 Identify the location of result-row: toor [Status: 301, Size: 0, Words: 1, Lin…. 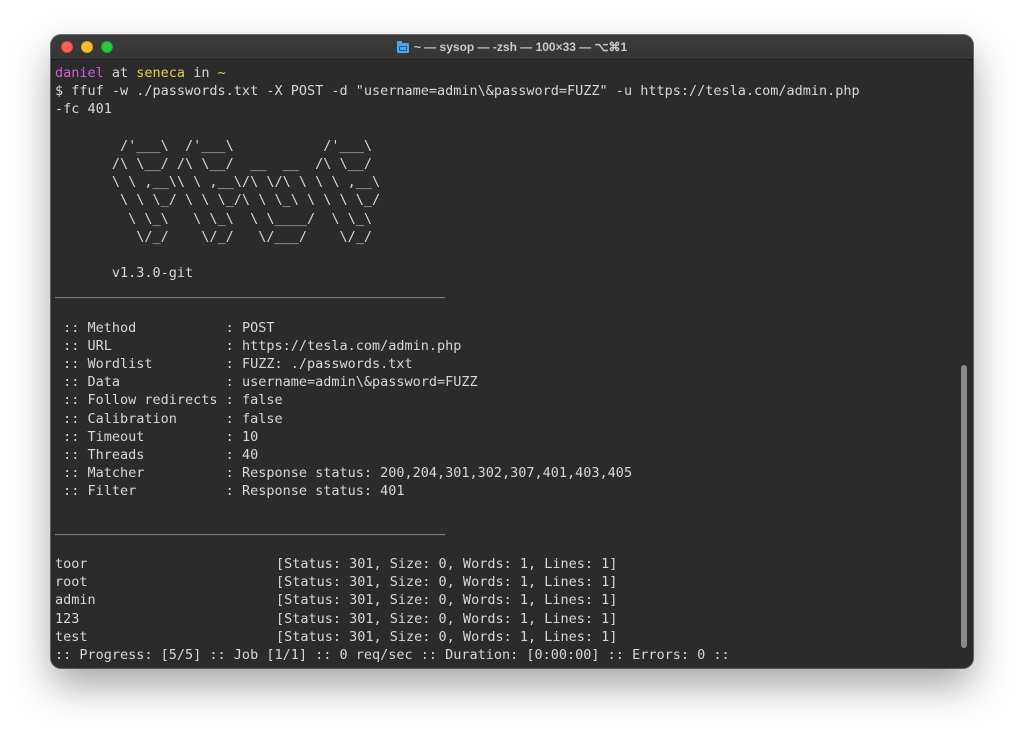
(514, 564).